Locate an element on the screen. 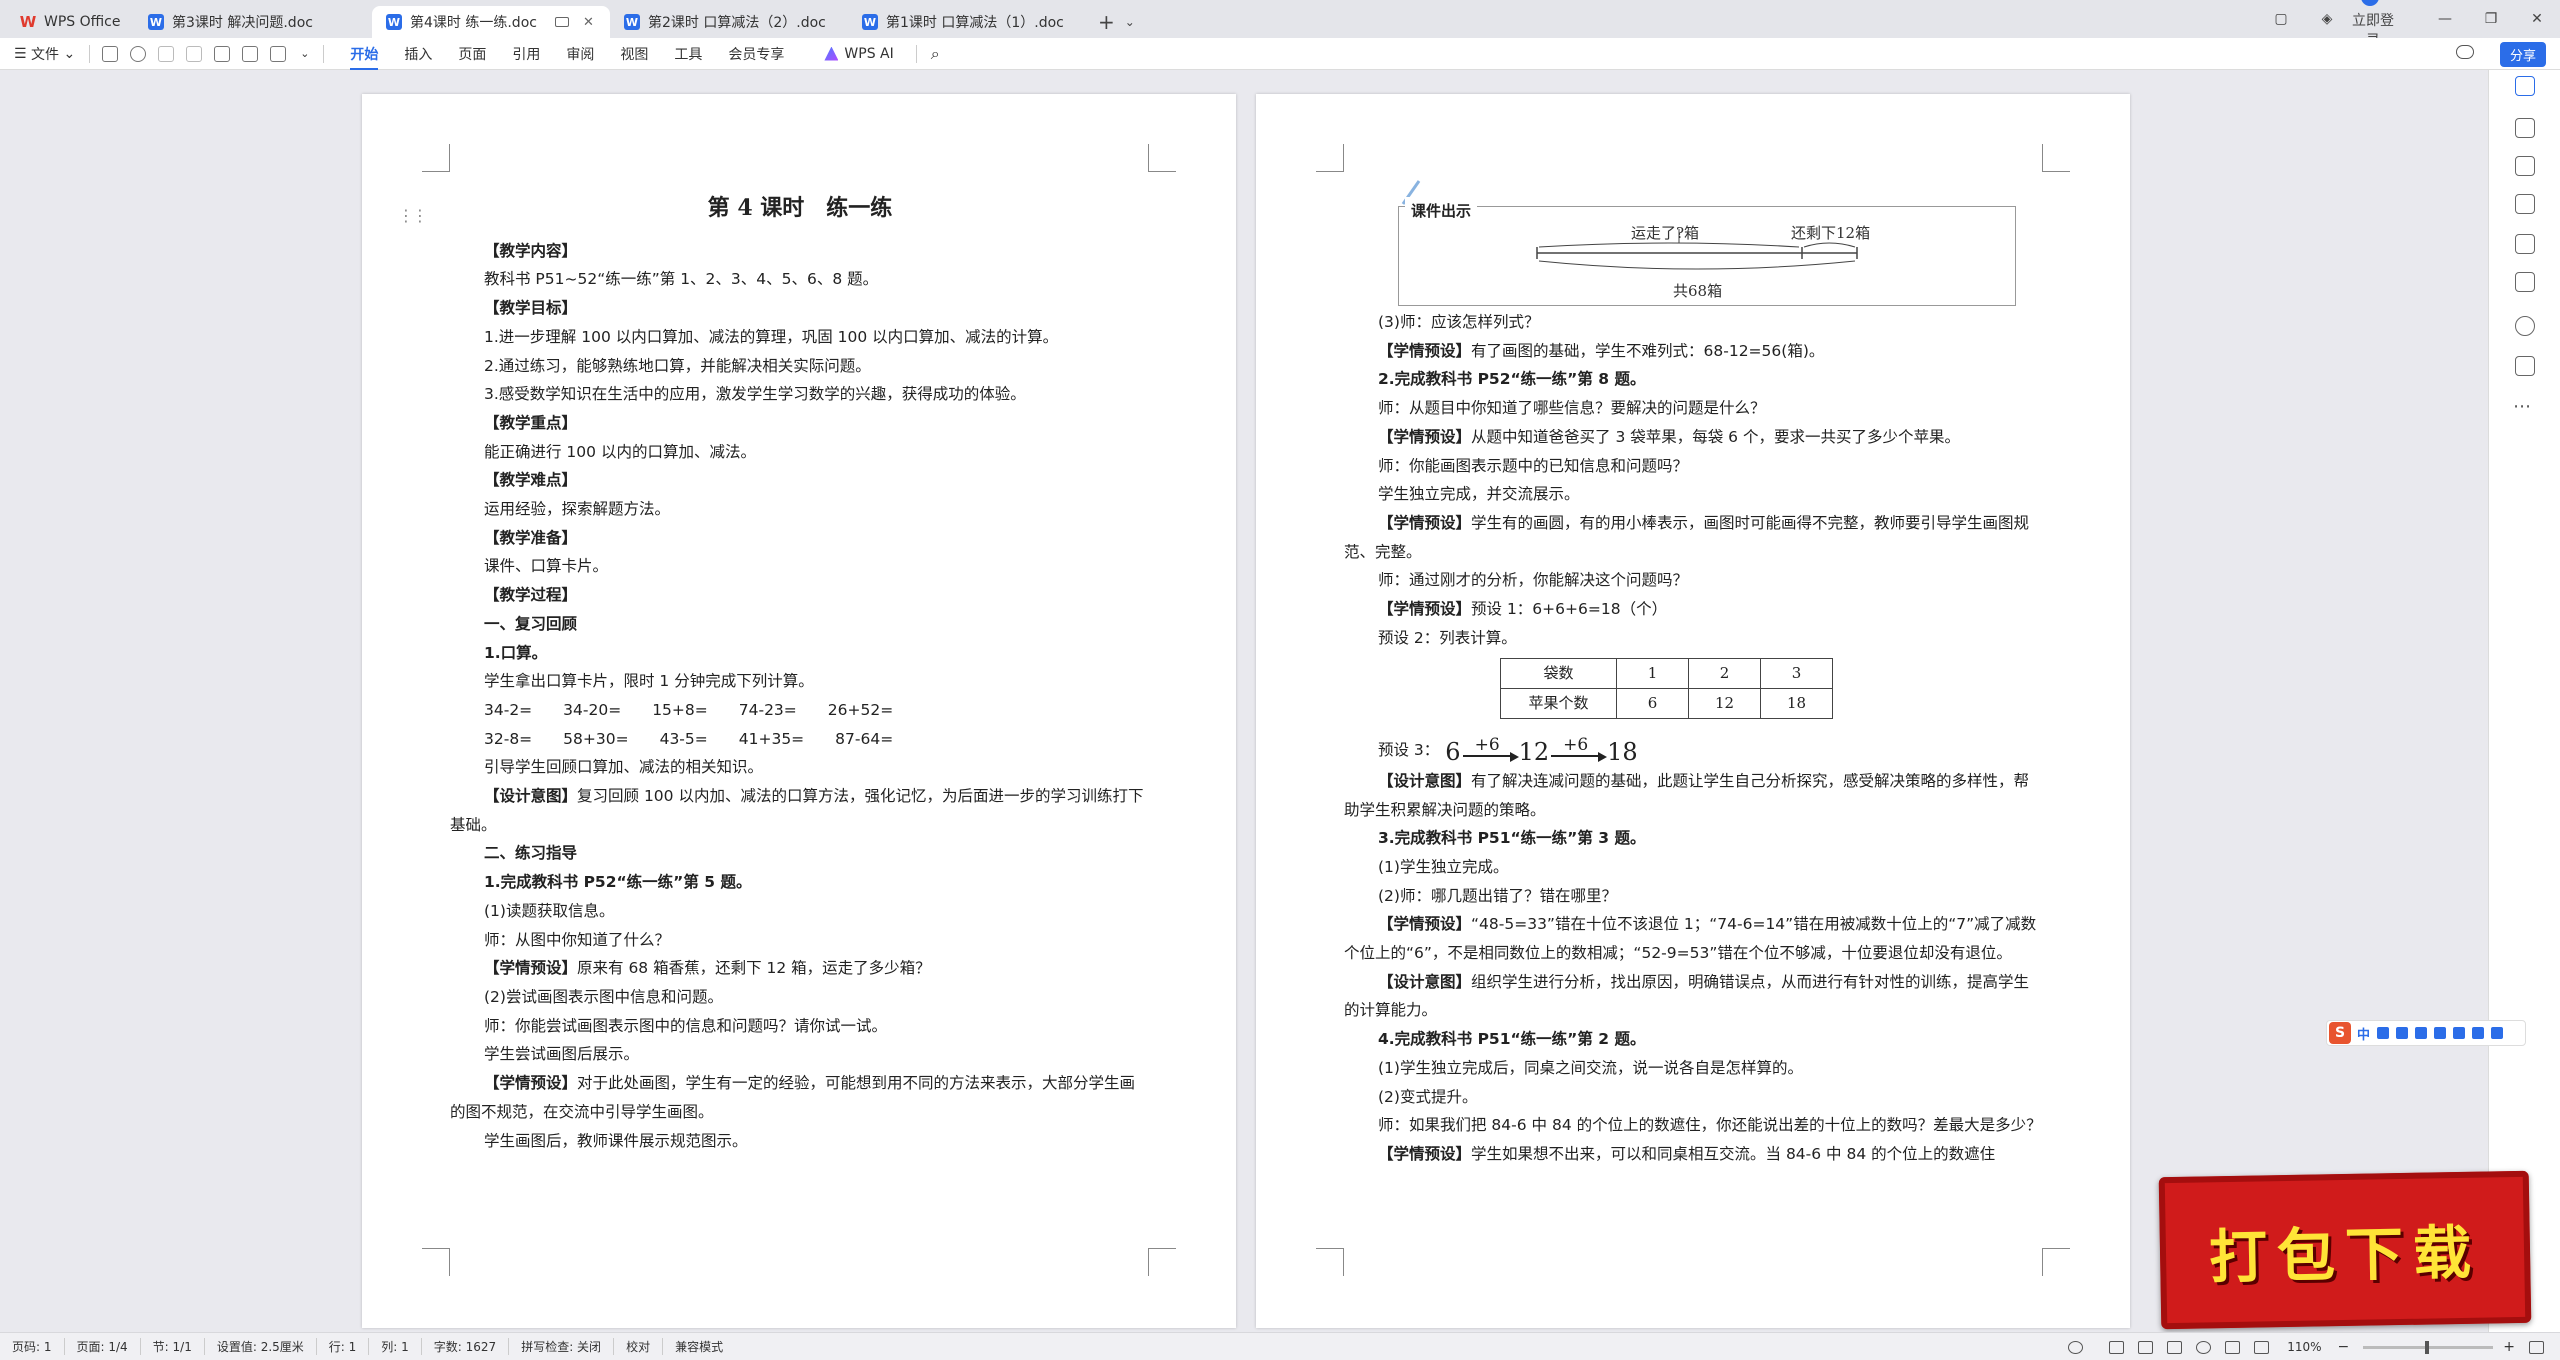 The image size is (2560, 1360). text-line: (2)师：哪几题出错了？错在哪里？ is located at coordinates (1497, 895).